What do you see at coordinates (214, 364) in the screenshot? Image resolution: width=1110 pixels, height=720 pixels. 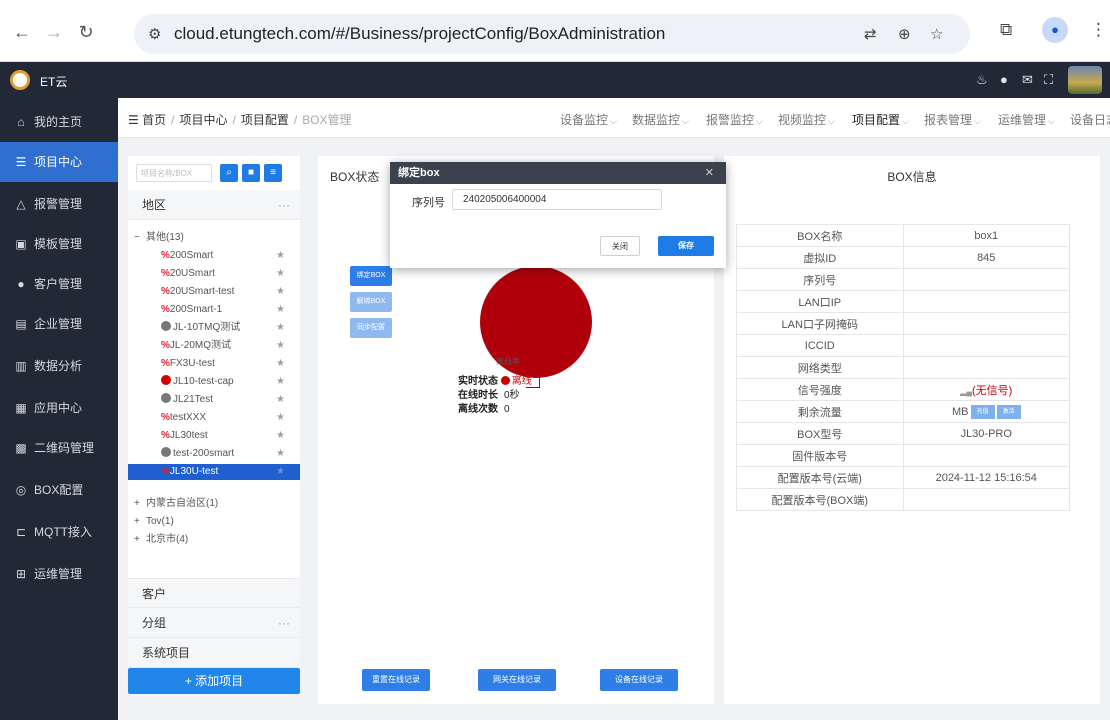 I see `tree-item: %FX3U-test ★` at bounding box center [214, 364].